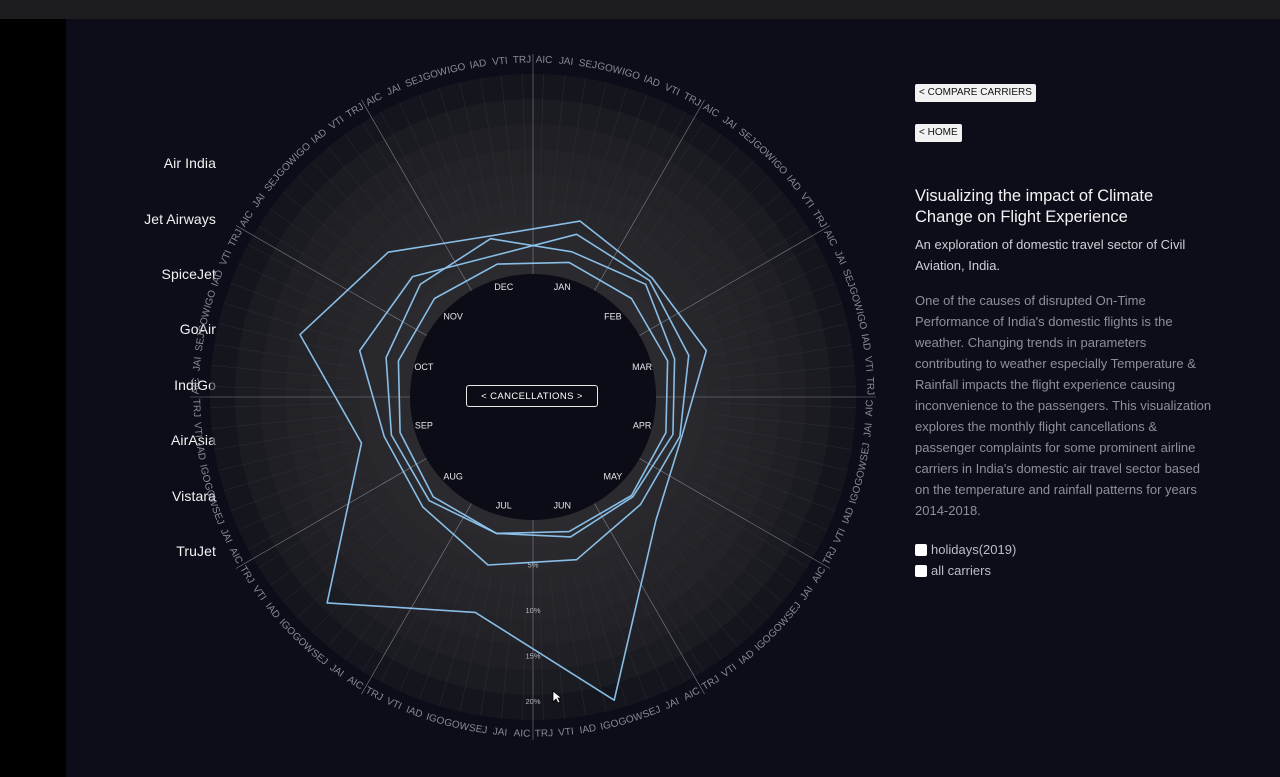 The height and width of the screenshot is (777, 1280). Describe the element at coordinates (975, 93) in the screenshot. I see `compare-carriers-button: < COMPARE CARRIERS` at that location.